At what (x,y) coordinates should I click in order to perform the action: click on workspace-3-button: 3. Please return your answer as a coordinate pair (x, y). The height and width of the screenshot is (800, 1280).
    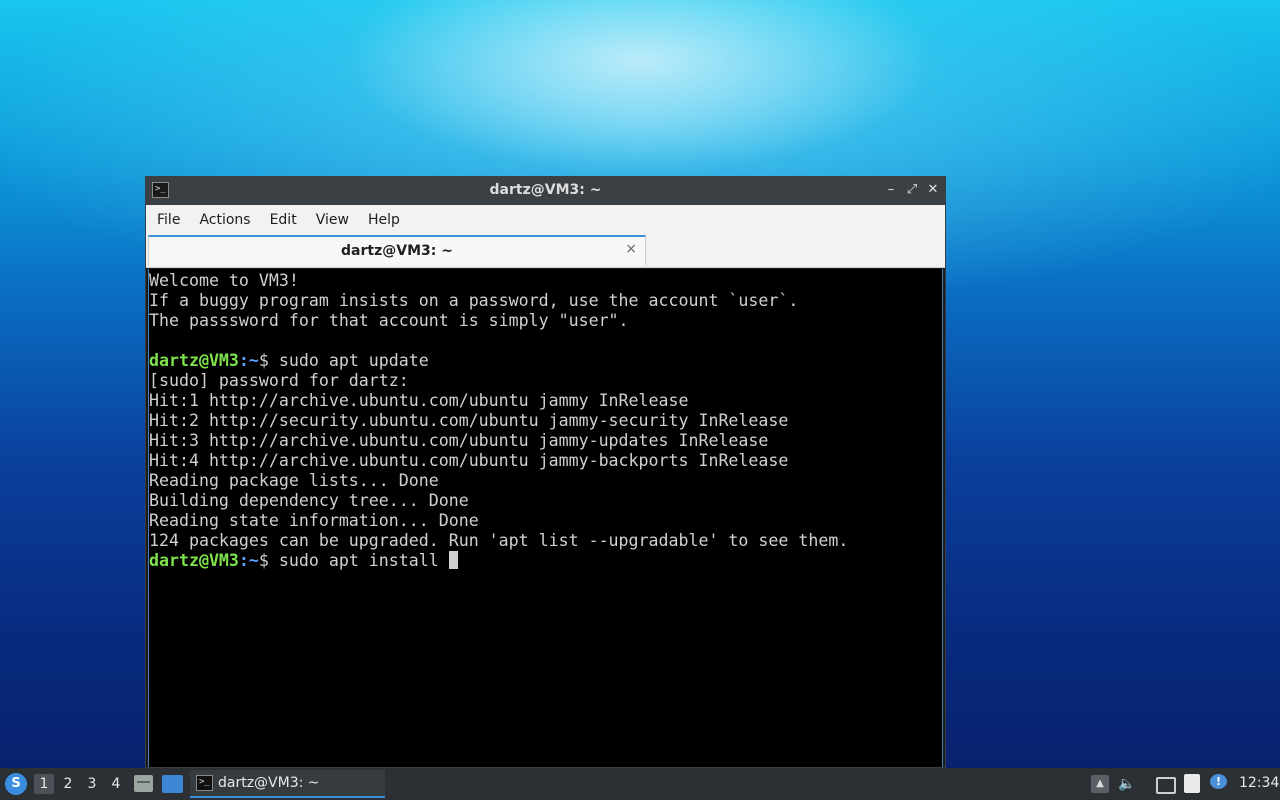
    Looking at the image, I should click on (92, 784).